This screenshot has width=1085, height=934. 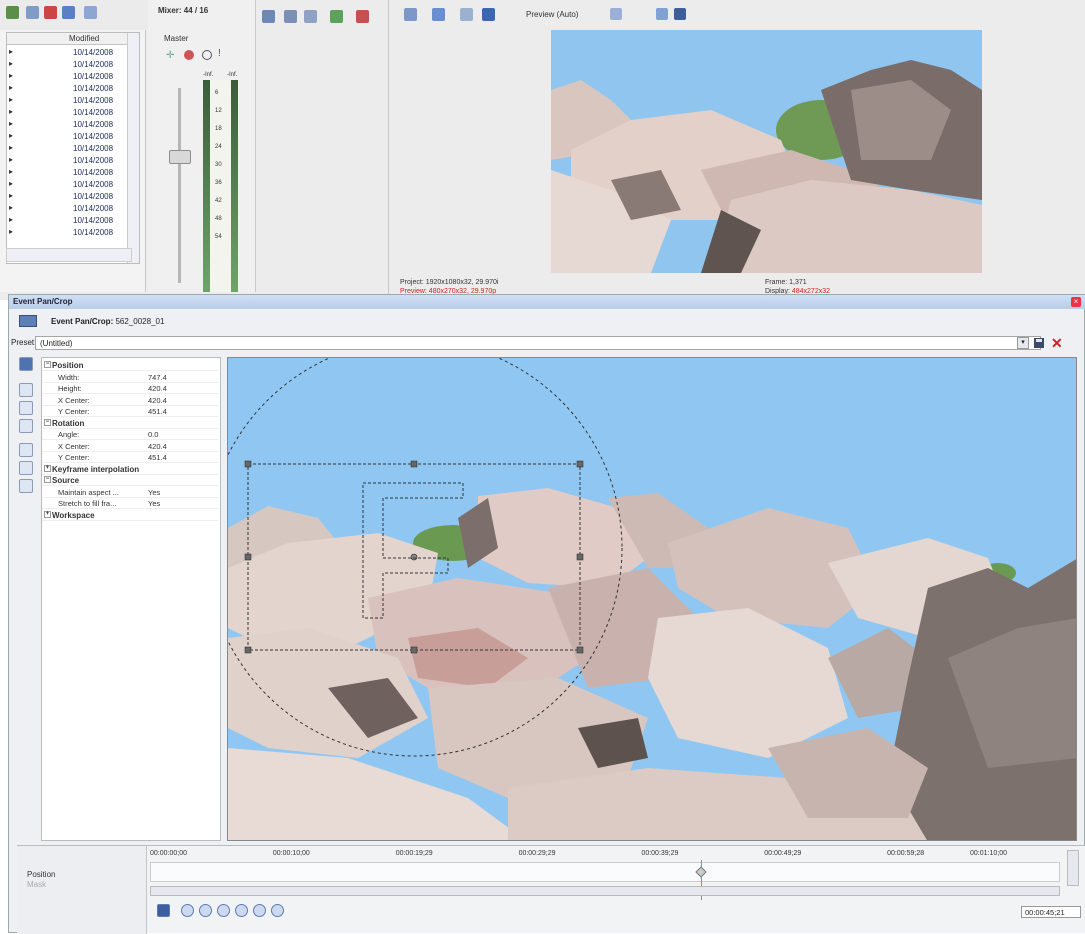 I want to click on preview-quality-dropdown: Preview (Auto), so click(x=552, y=14).